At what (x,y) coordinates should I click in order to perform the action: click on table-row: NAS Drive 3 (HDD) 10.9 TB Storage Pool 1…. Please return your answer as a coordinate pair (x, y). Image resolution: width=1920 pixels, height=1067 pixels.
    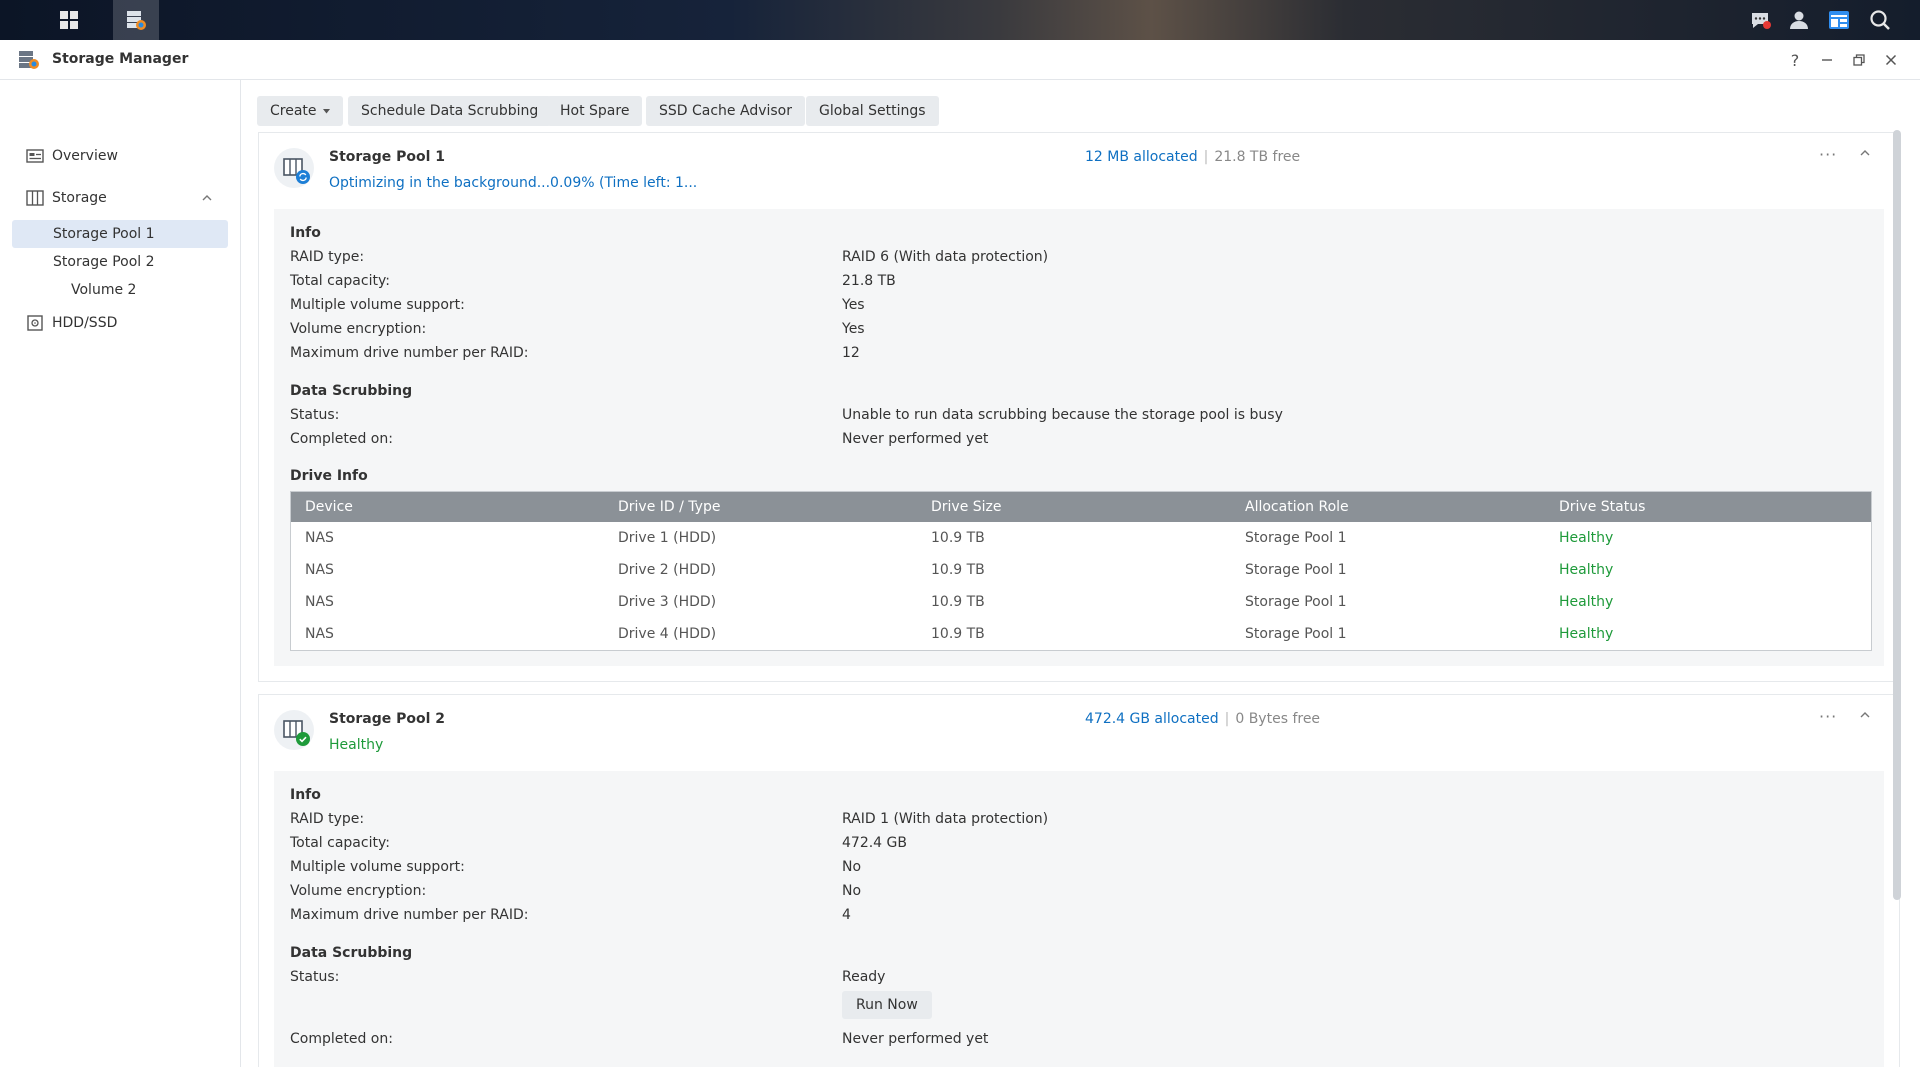
    Looking at the image, I should click on (1081, 602).